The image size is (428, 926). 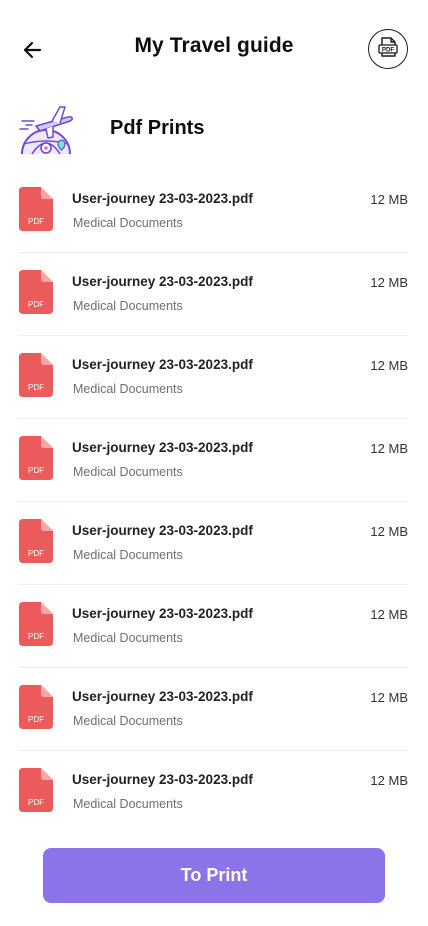 I want to click on page-title: My Travel guide, so click(x=214, y=45).